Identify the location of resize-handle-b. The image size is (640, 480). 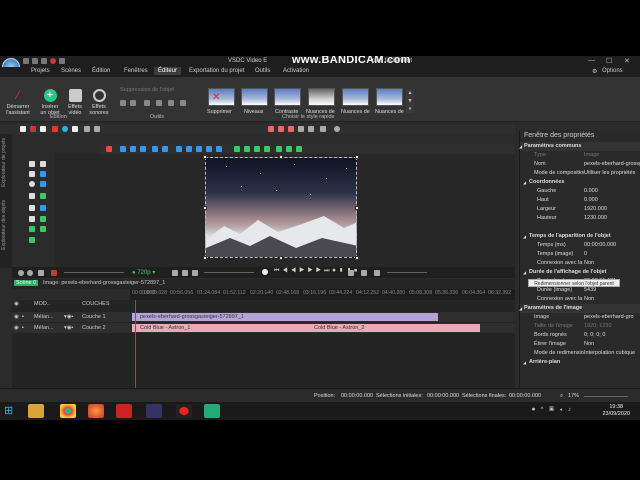
(281, 258).